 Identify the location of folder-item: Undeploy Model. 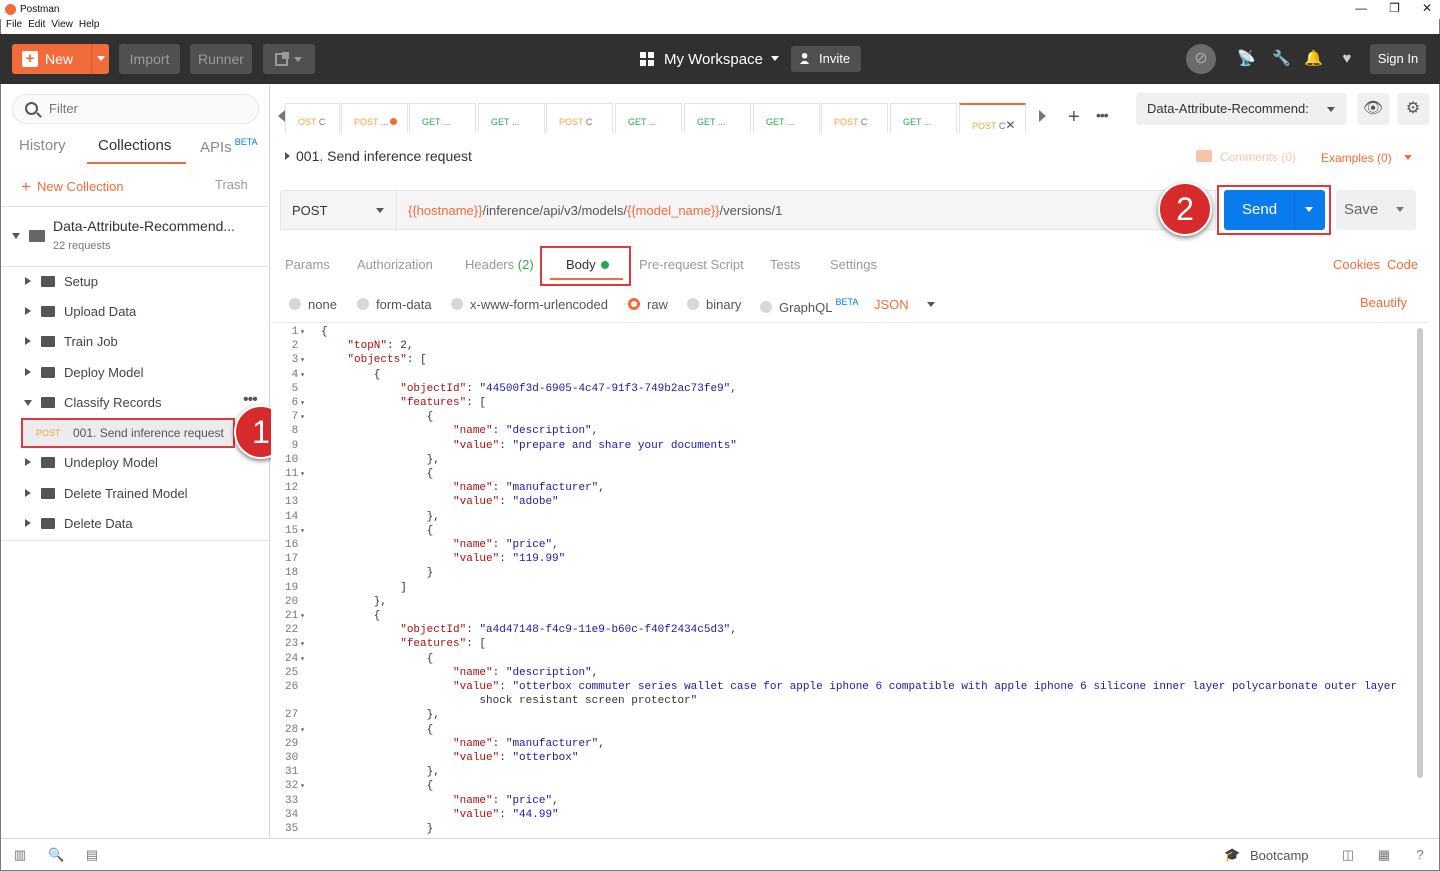
(135, 463).